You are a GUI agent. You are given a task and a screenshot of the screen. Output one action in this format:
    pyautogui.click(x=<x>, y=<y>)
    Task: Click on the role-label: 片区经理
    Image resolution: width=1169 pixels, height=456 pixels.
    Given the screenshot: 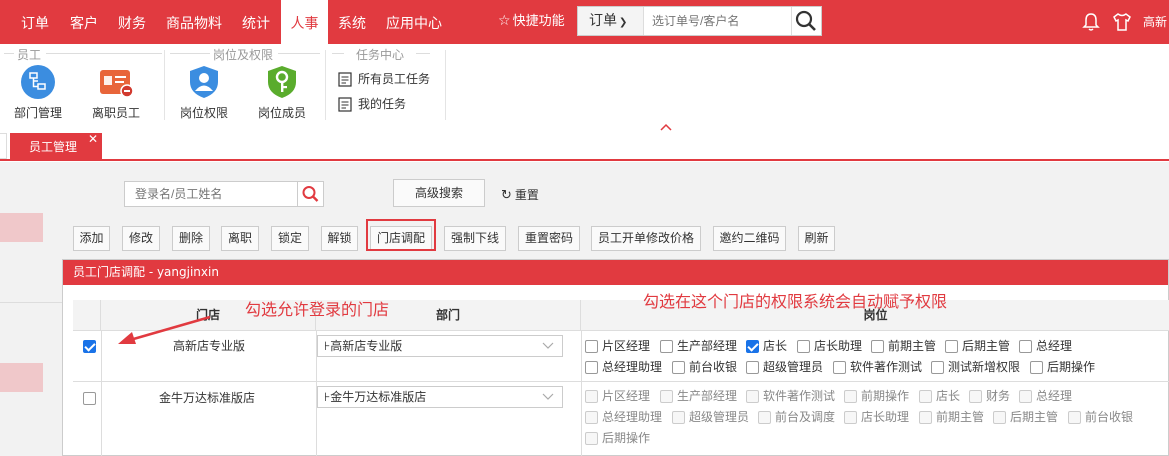 What is the action you would take?
    pyautogui.click(x=626, y=396)
    